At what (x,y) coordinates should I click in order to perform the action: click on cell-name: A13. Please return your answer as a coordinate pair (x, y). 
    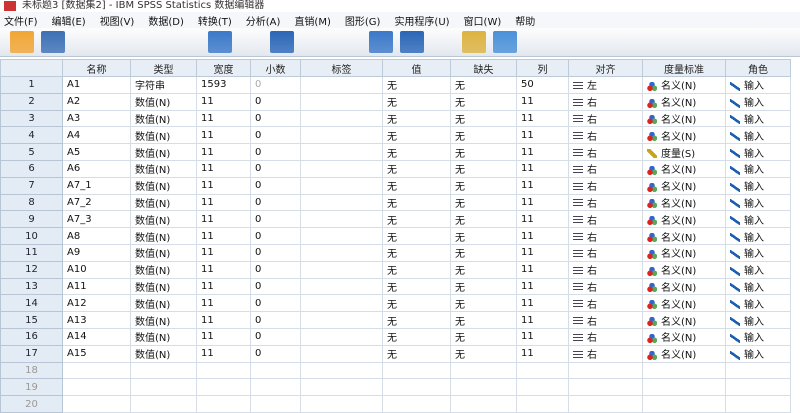
    Looking at the image, I should click on (96, 320).